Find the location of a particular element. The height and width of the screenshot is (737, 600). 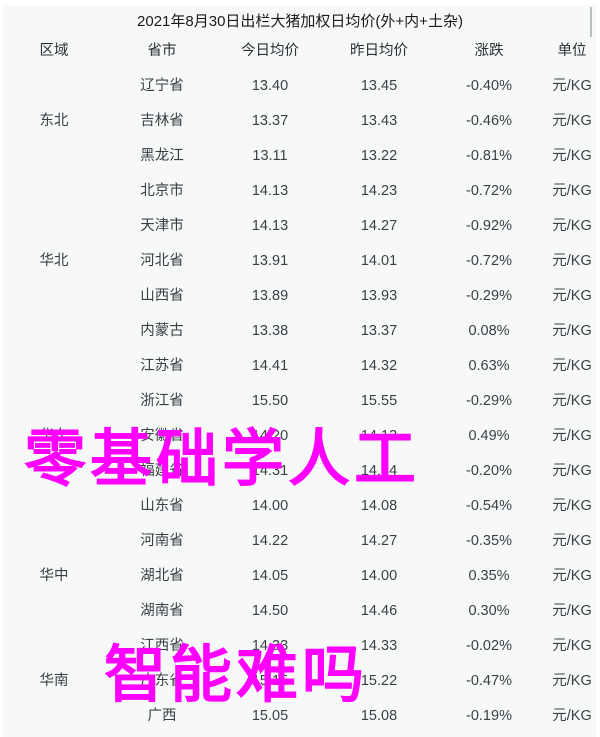

cell-region: 华东 is located at coordinates (54, 436).